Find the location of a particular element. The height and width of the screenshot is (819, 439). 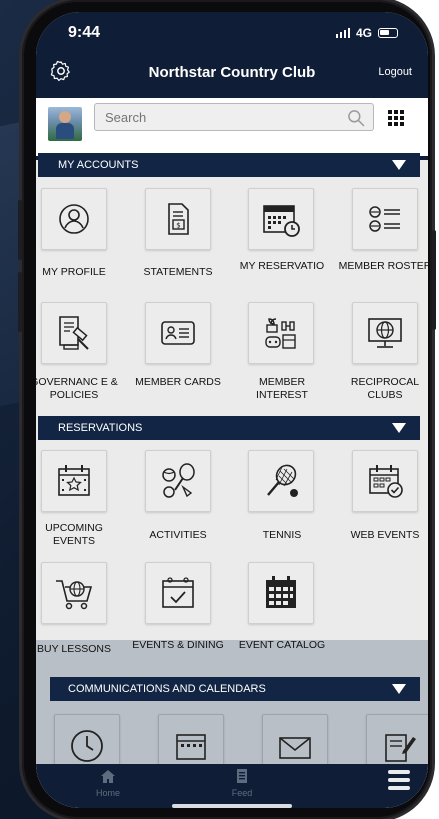

status-indicators: 4G is located at coordinates (366, 33).